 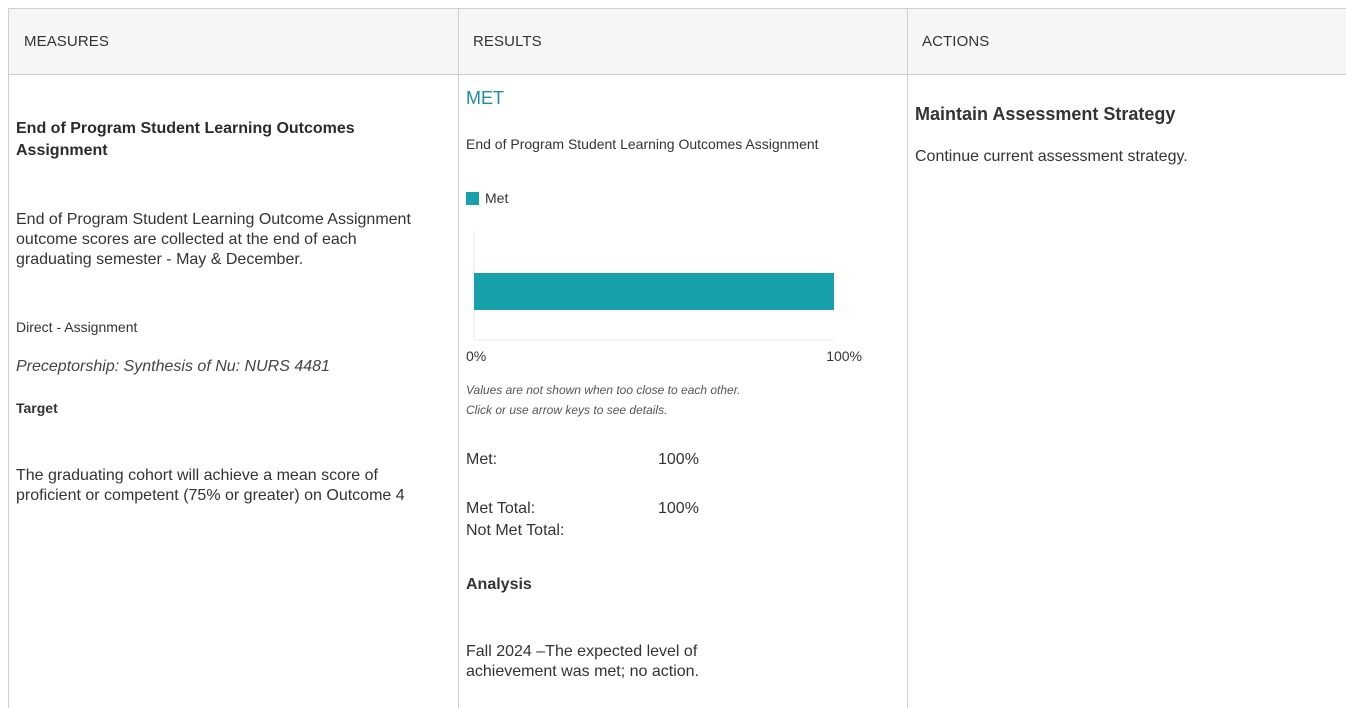 What do you see at coordinates (482, 459) in the screenshot?
I see `met-label: Met:` at bounding box center [482, 459].